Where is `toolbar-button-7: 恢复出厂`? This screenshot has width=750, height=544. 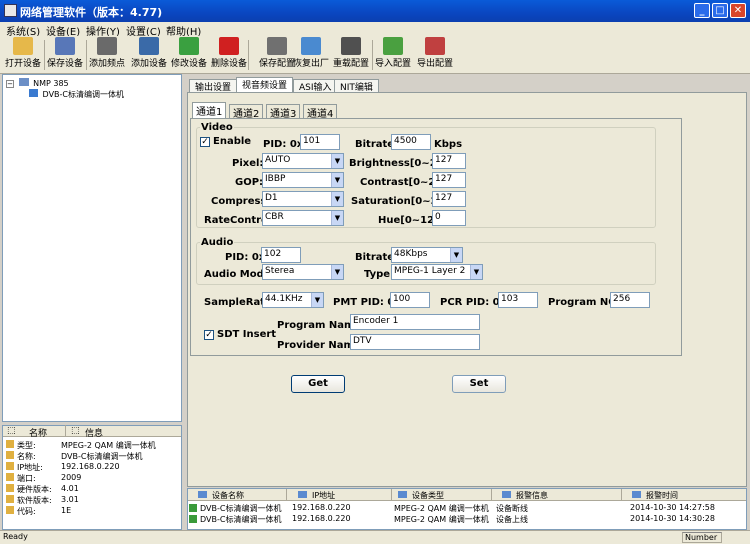 toolbar-button-7: 恢复出厂 is located at coordinates (311, 53).